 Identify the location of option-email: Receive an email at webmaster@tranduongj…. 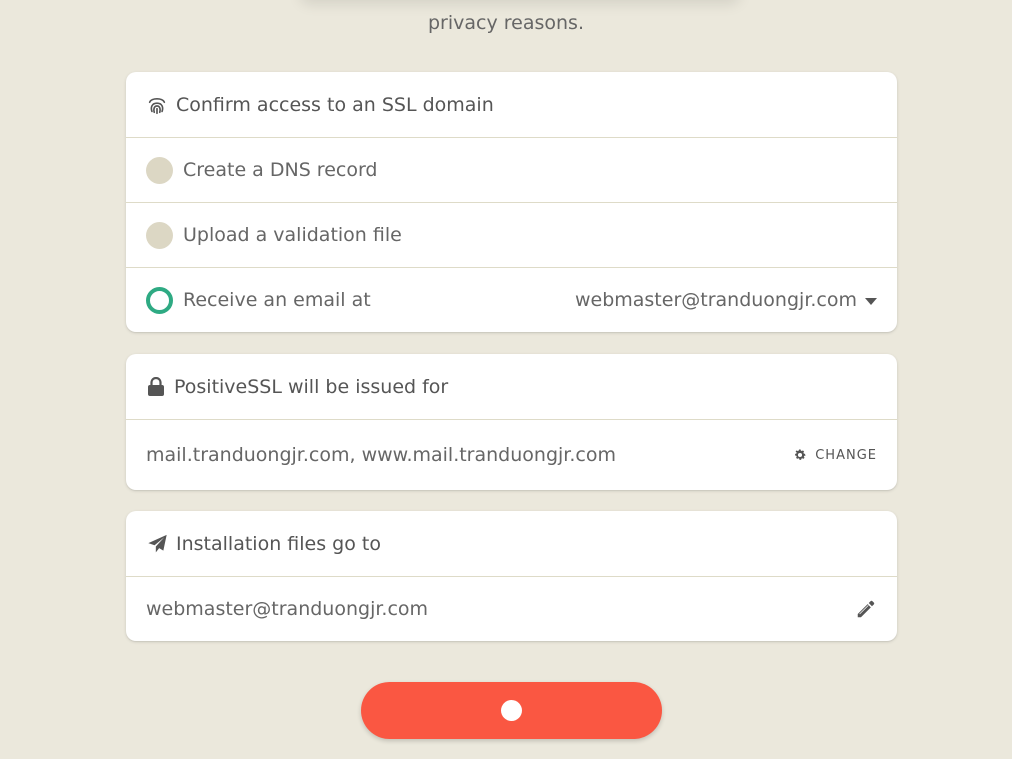
(511, 299).